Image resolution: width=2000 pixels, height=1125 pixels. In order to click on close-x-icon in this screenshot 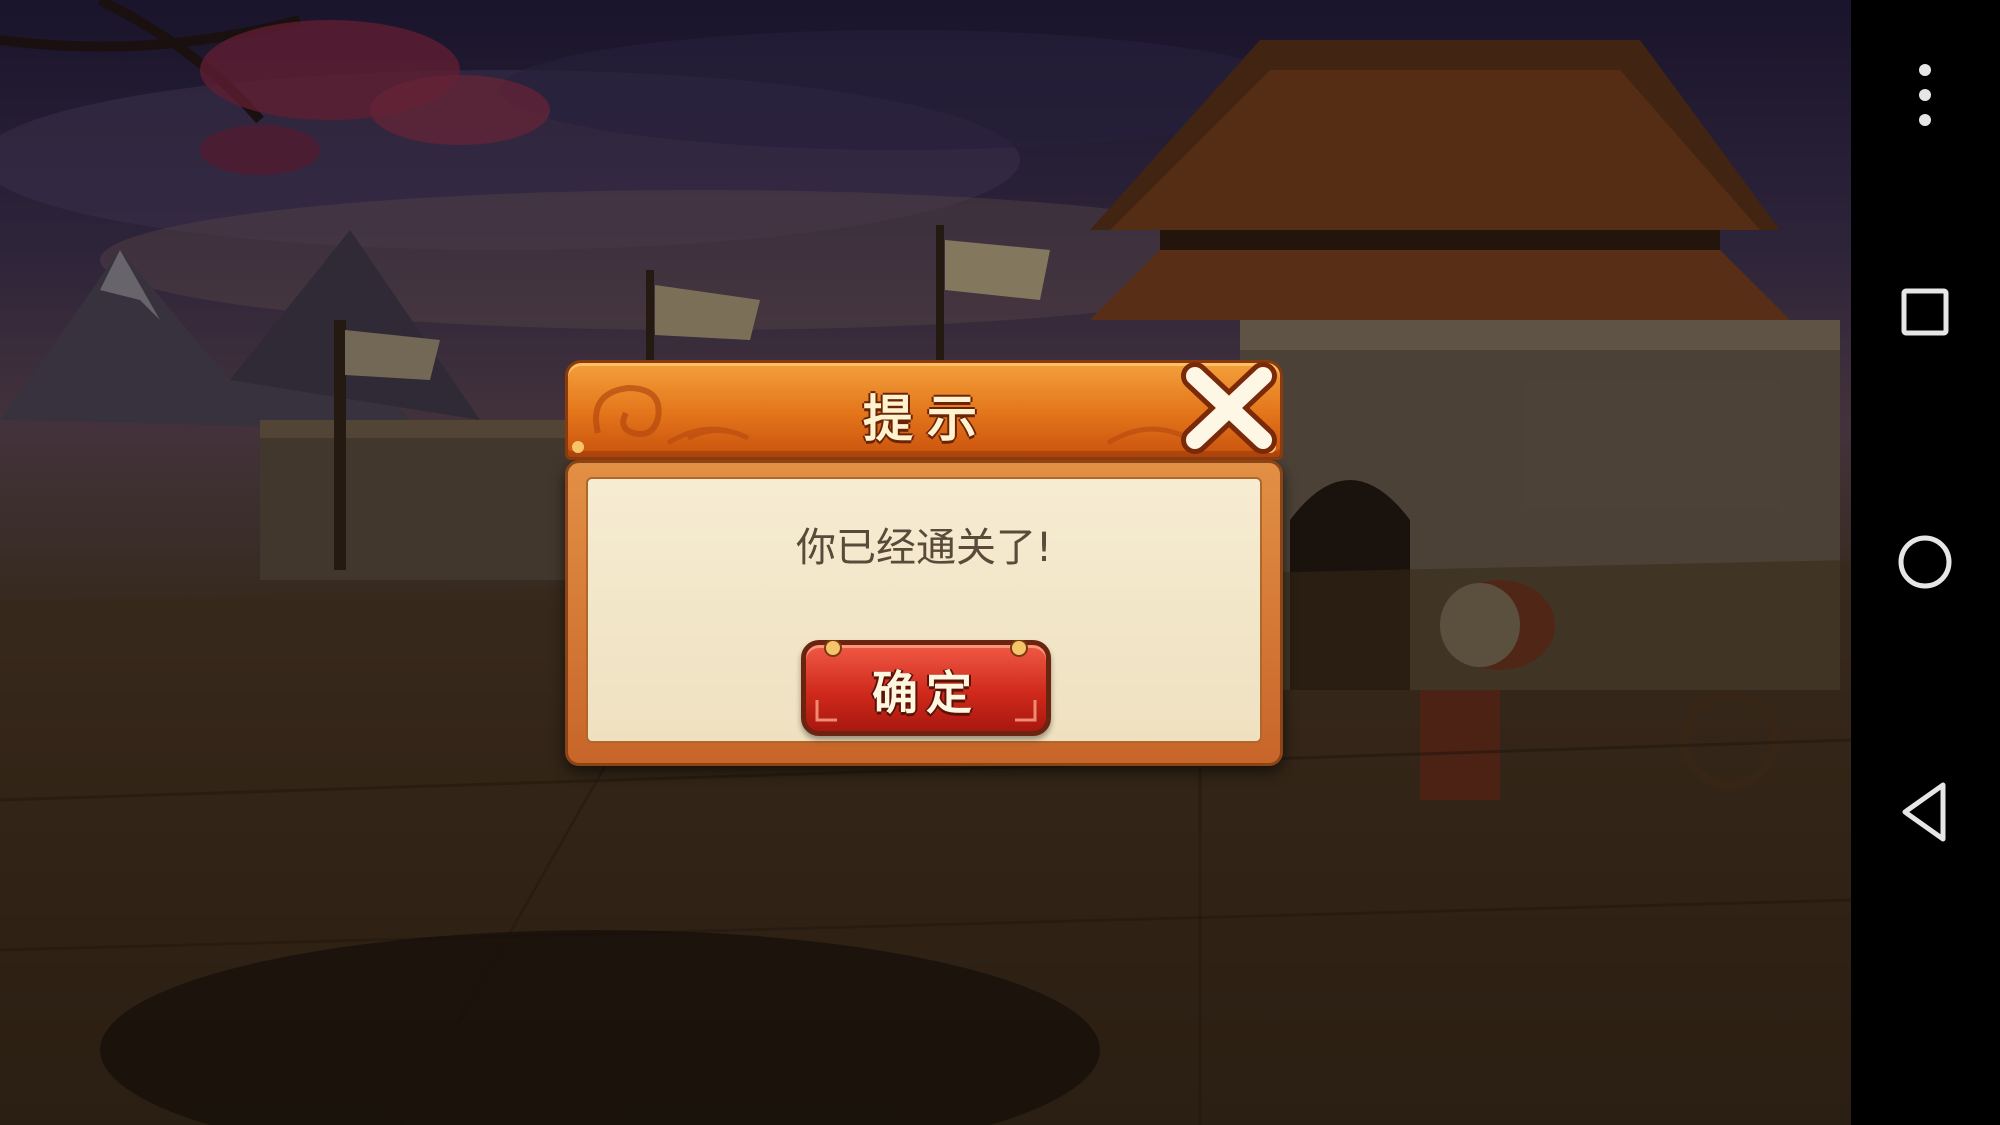, I will do `click(1229, 408)`.